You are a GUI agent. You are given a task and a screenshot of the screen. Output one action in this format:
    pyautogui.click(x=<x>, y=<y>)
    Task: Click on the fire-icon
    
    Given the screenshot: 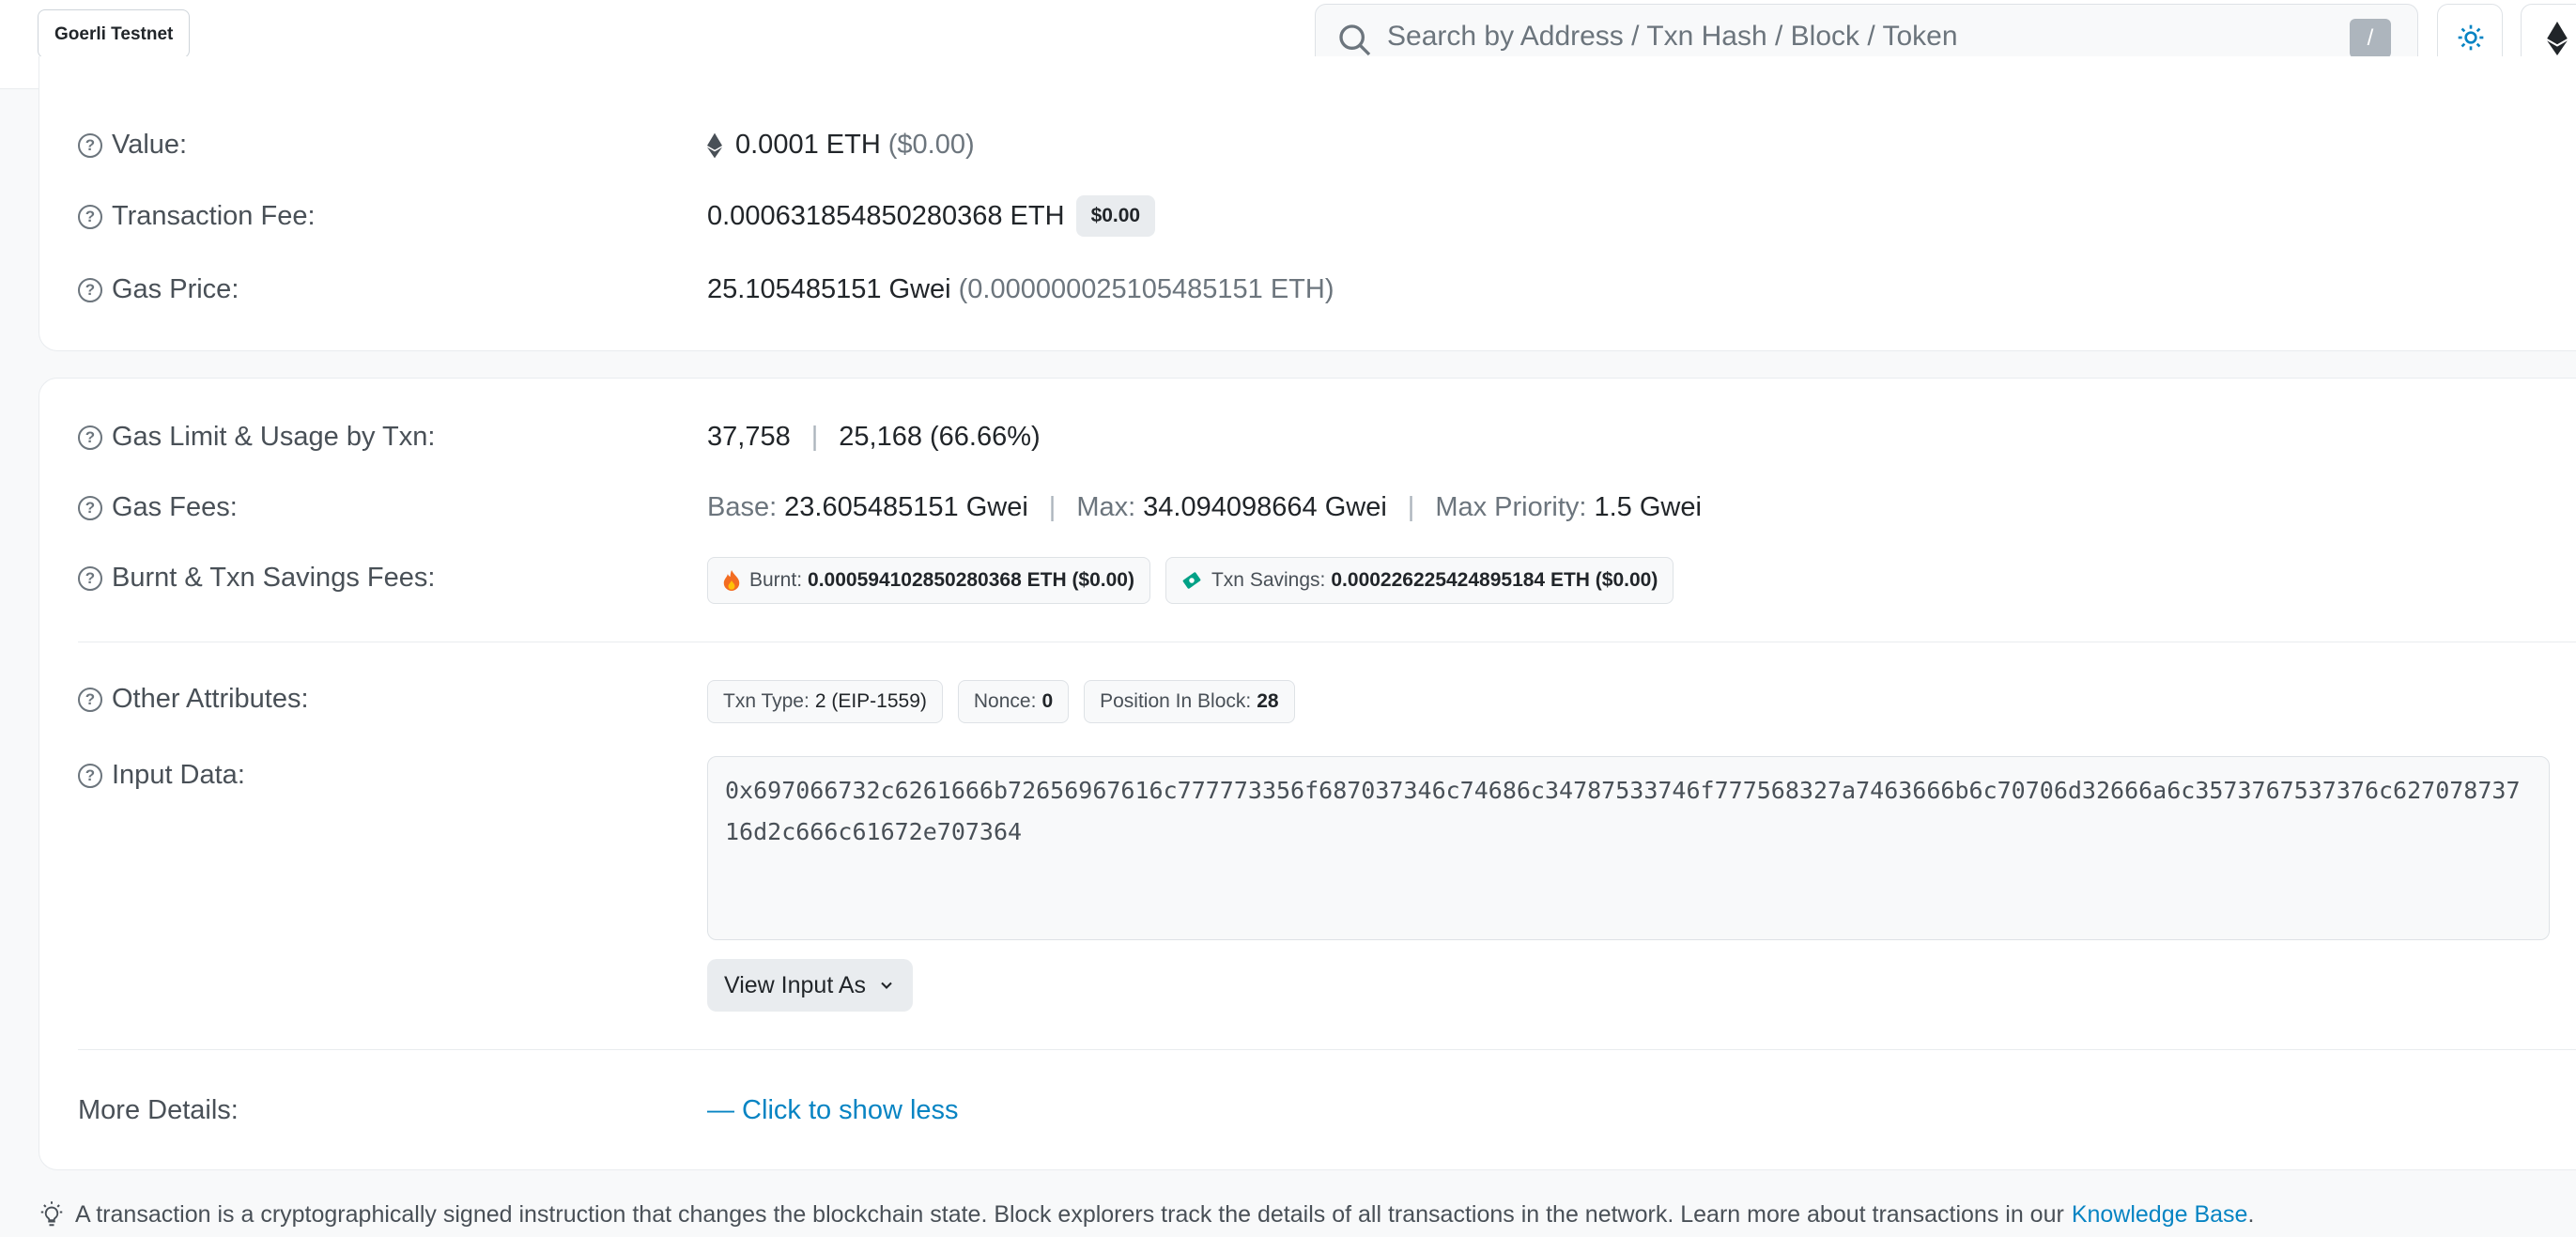 What is the action you would take?
    pyautogui.click(x=731, y=580)
    